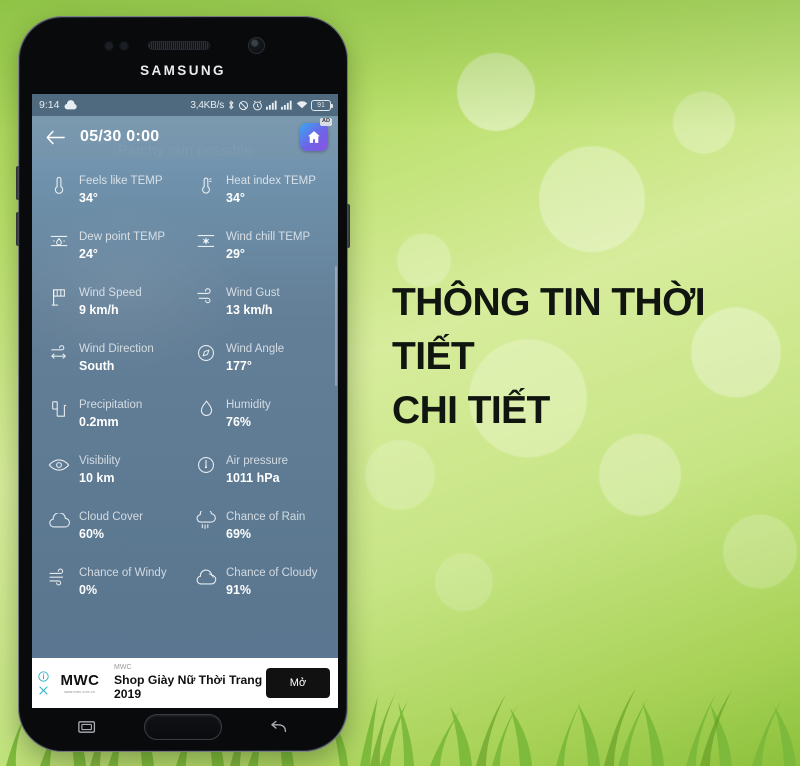  I want to click on detail-cell-wind-speed: Wind Speed 9 km/h, so click(111, 302).